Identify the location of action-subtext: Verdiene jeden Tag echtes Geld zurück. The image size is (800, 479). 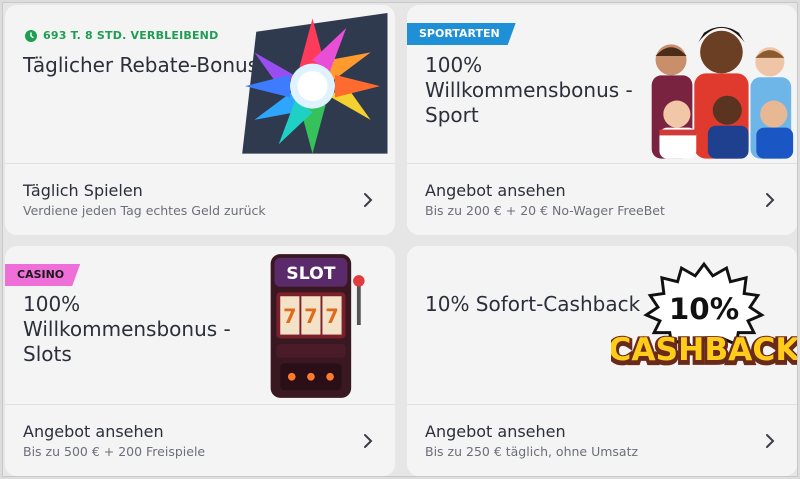
(144, 210).